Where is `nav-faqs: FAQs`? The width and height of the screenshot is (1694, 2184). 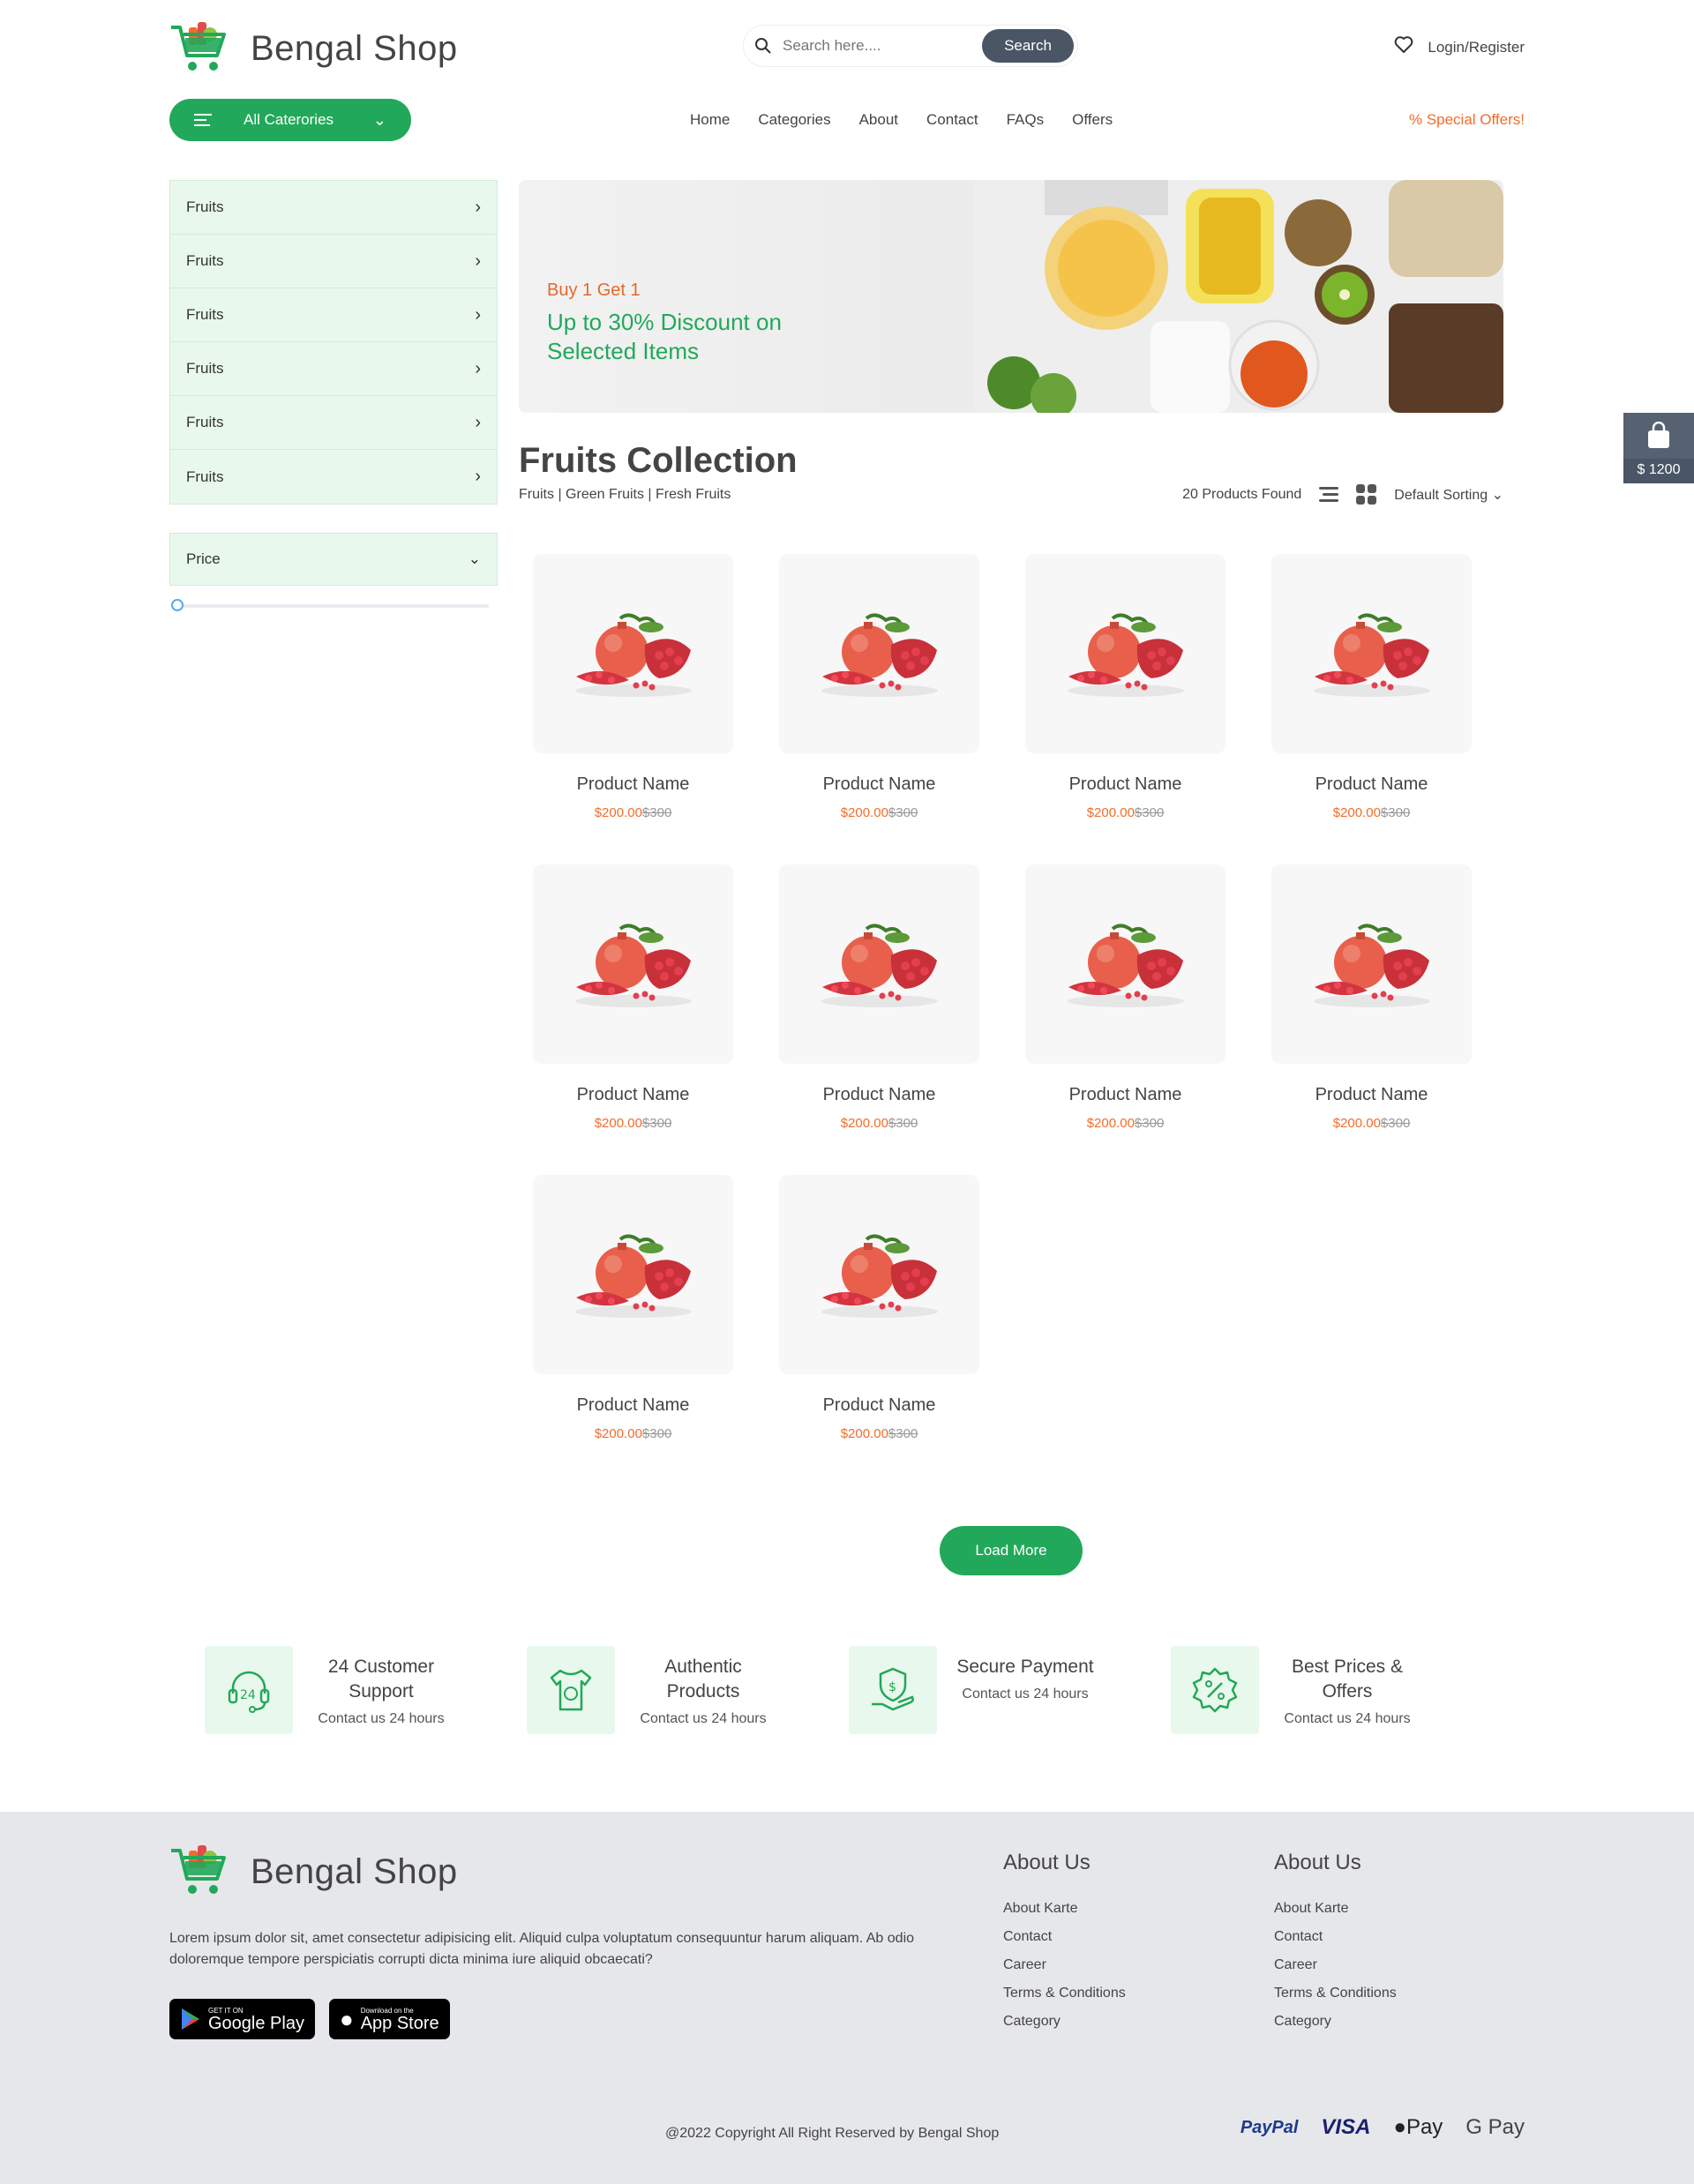
nav-faqs: FAQs is located at coordinates (1026, 120).